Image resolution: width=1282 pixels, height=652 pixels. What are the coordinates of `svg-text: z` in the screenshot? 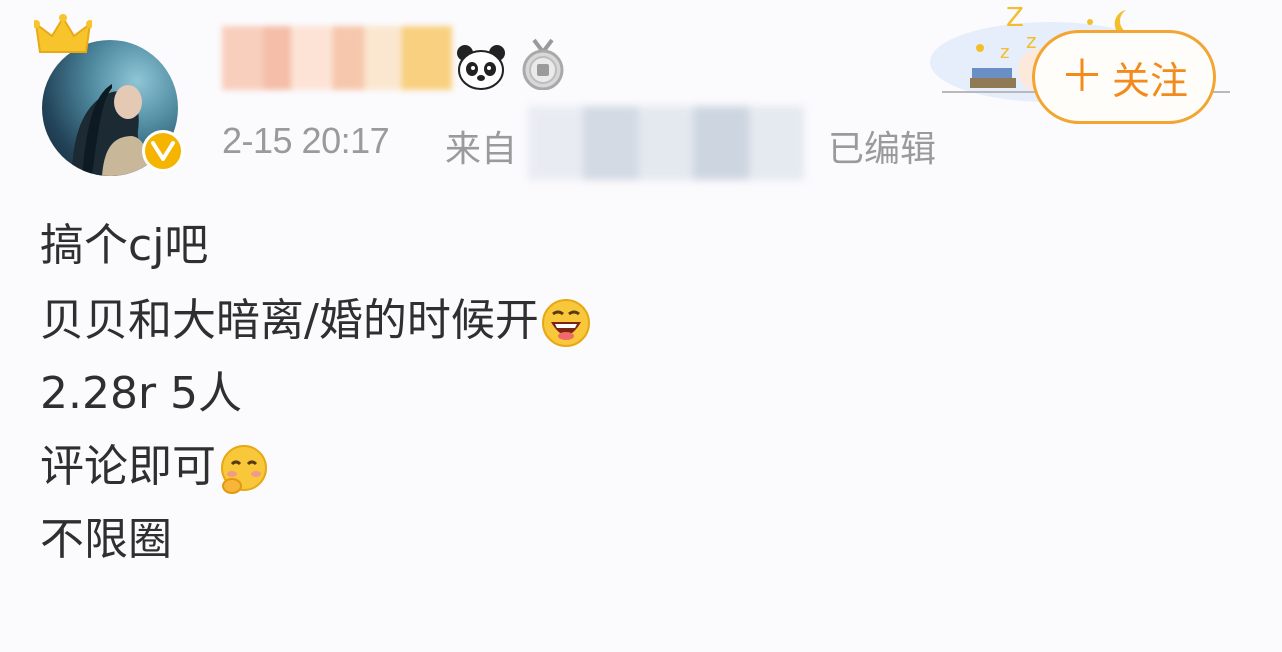 It's located at (1004, 52).